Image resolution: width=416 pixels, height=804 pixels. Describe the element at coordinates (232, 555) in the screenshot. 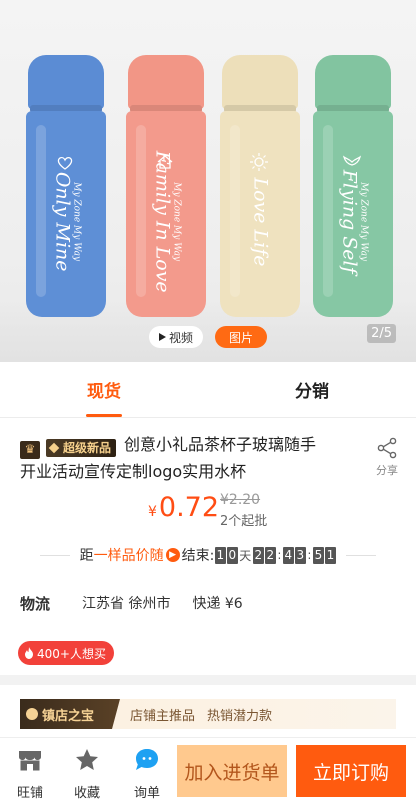

I see `days-digit-2: 0` at that location.